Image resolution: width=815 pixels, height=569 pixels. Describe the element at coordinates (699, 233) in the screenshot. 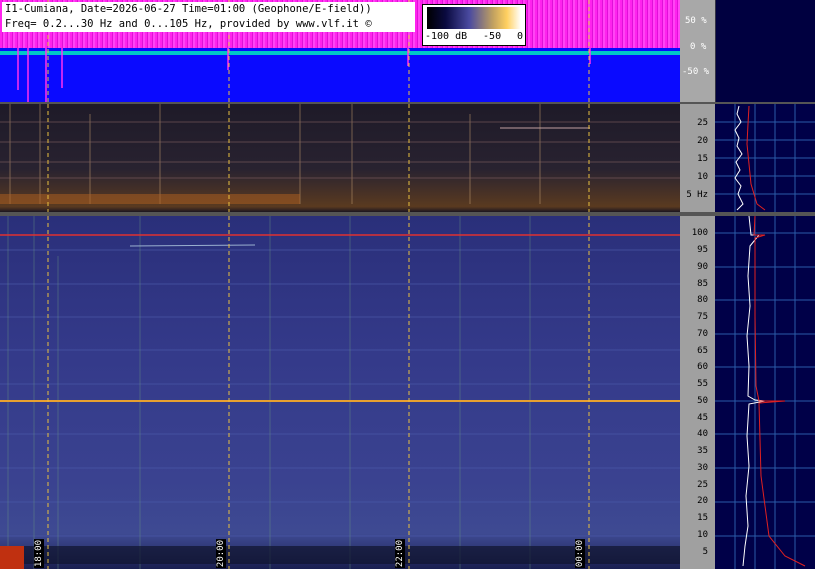

I see `freq-tick: 100` at that location.